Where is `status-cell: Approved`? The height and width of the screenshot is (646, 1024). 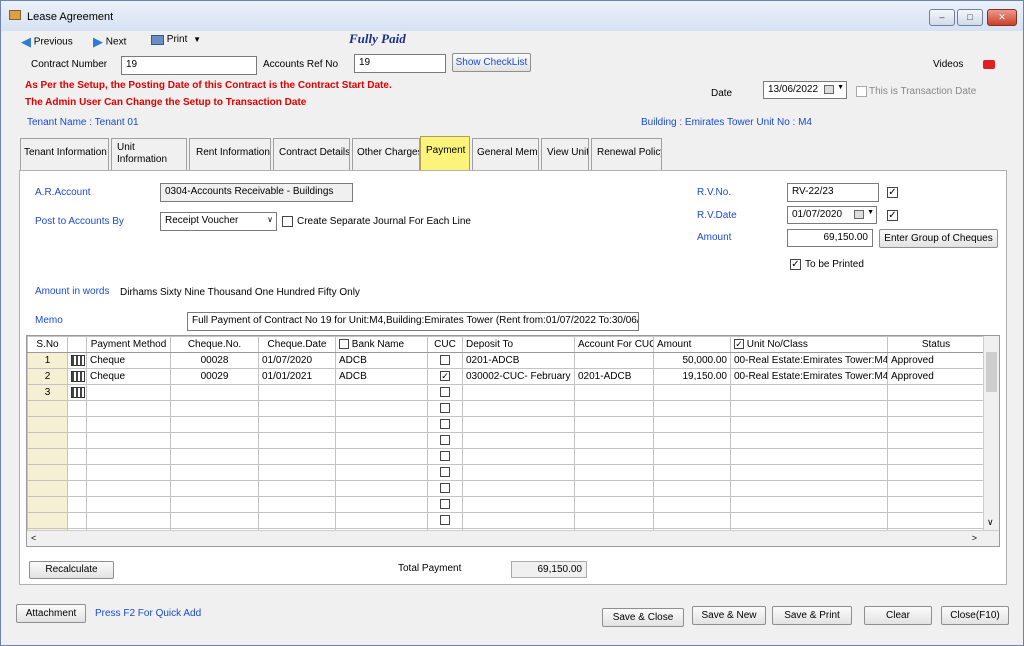
status-cell: Approved is located at coordinates (936, 360).